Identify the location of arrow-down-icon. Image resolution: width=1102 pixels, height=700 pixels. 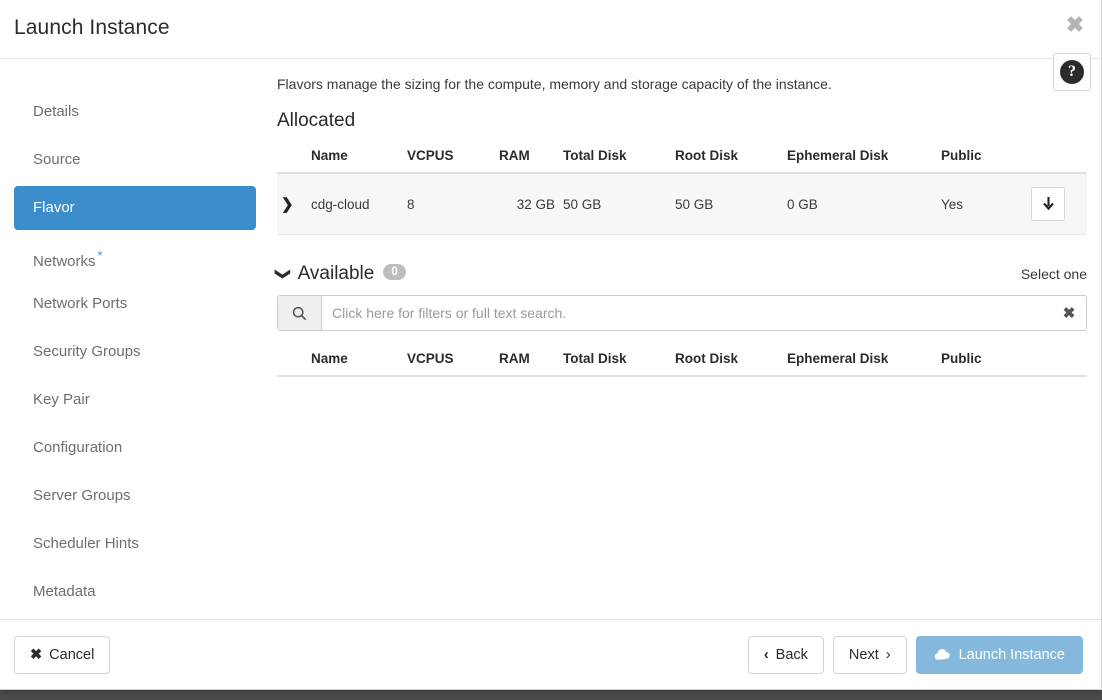
(1048, 203).